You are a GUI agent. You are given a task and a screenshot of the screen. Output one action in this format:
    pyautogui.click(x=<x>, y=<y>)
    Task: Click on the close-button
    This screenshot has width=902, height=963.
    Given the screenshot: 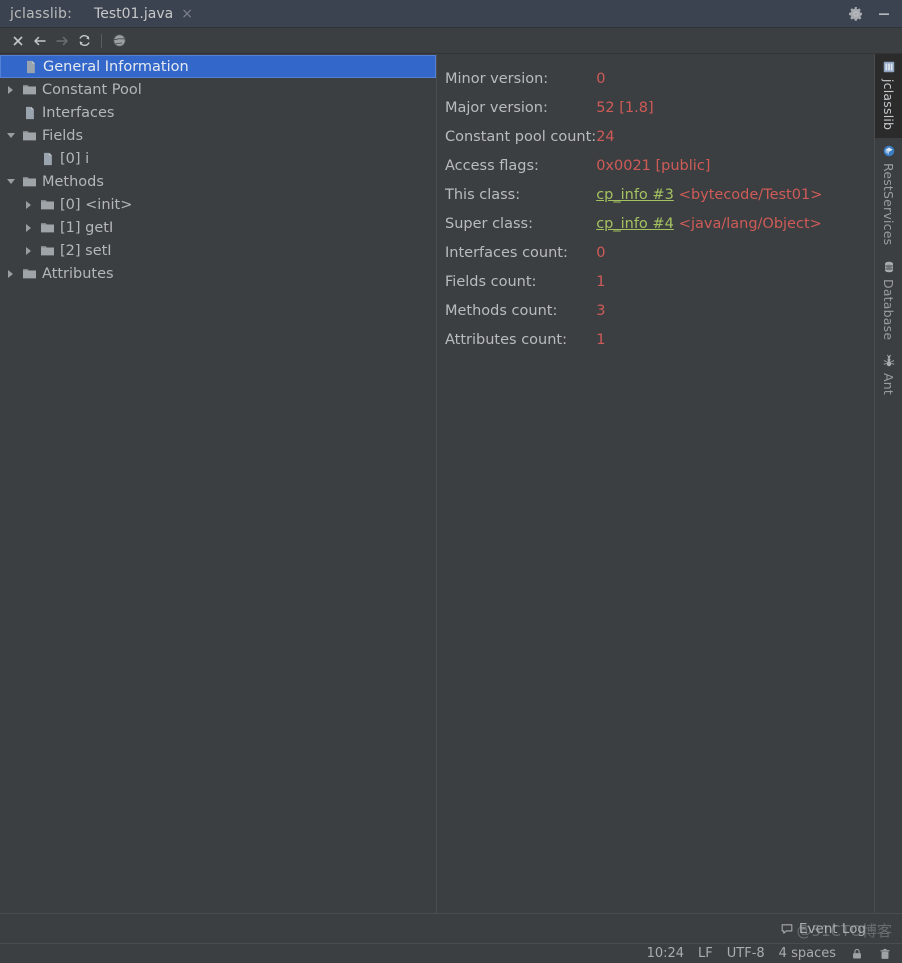 What is the action you would take?
    pyautogui.click(x=18, y=41)
    